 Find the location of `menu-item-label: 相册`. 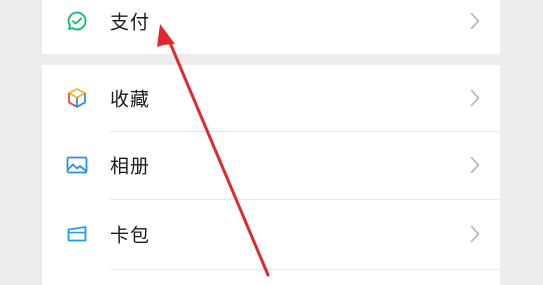

menu-item-label: 相册 is located at coordinates (130, 166).